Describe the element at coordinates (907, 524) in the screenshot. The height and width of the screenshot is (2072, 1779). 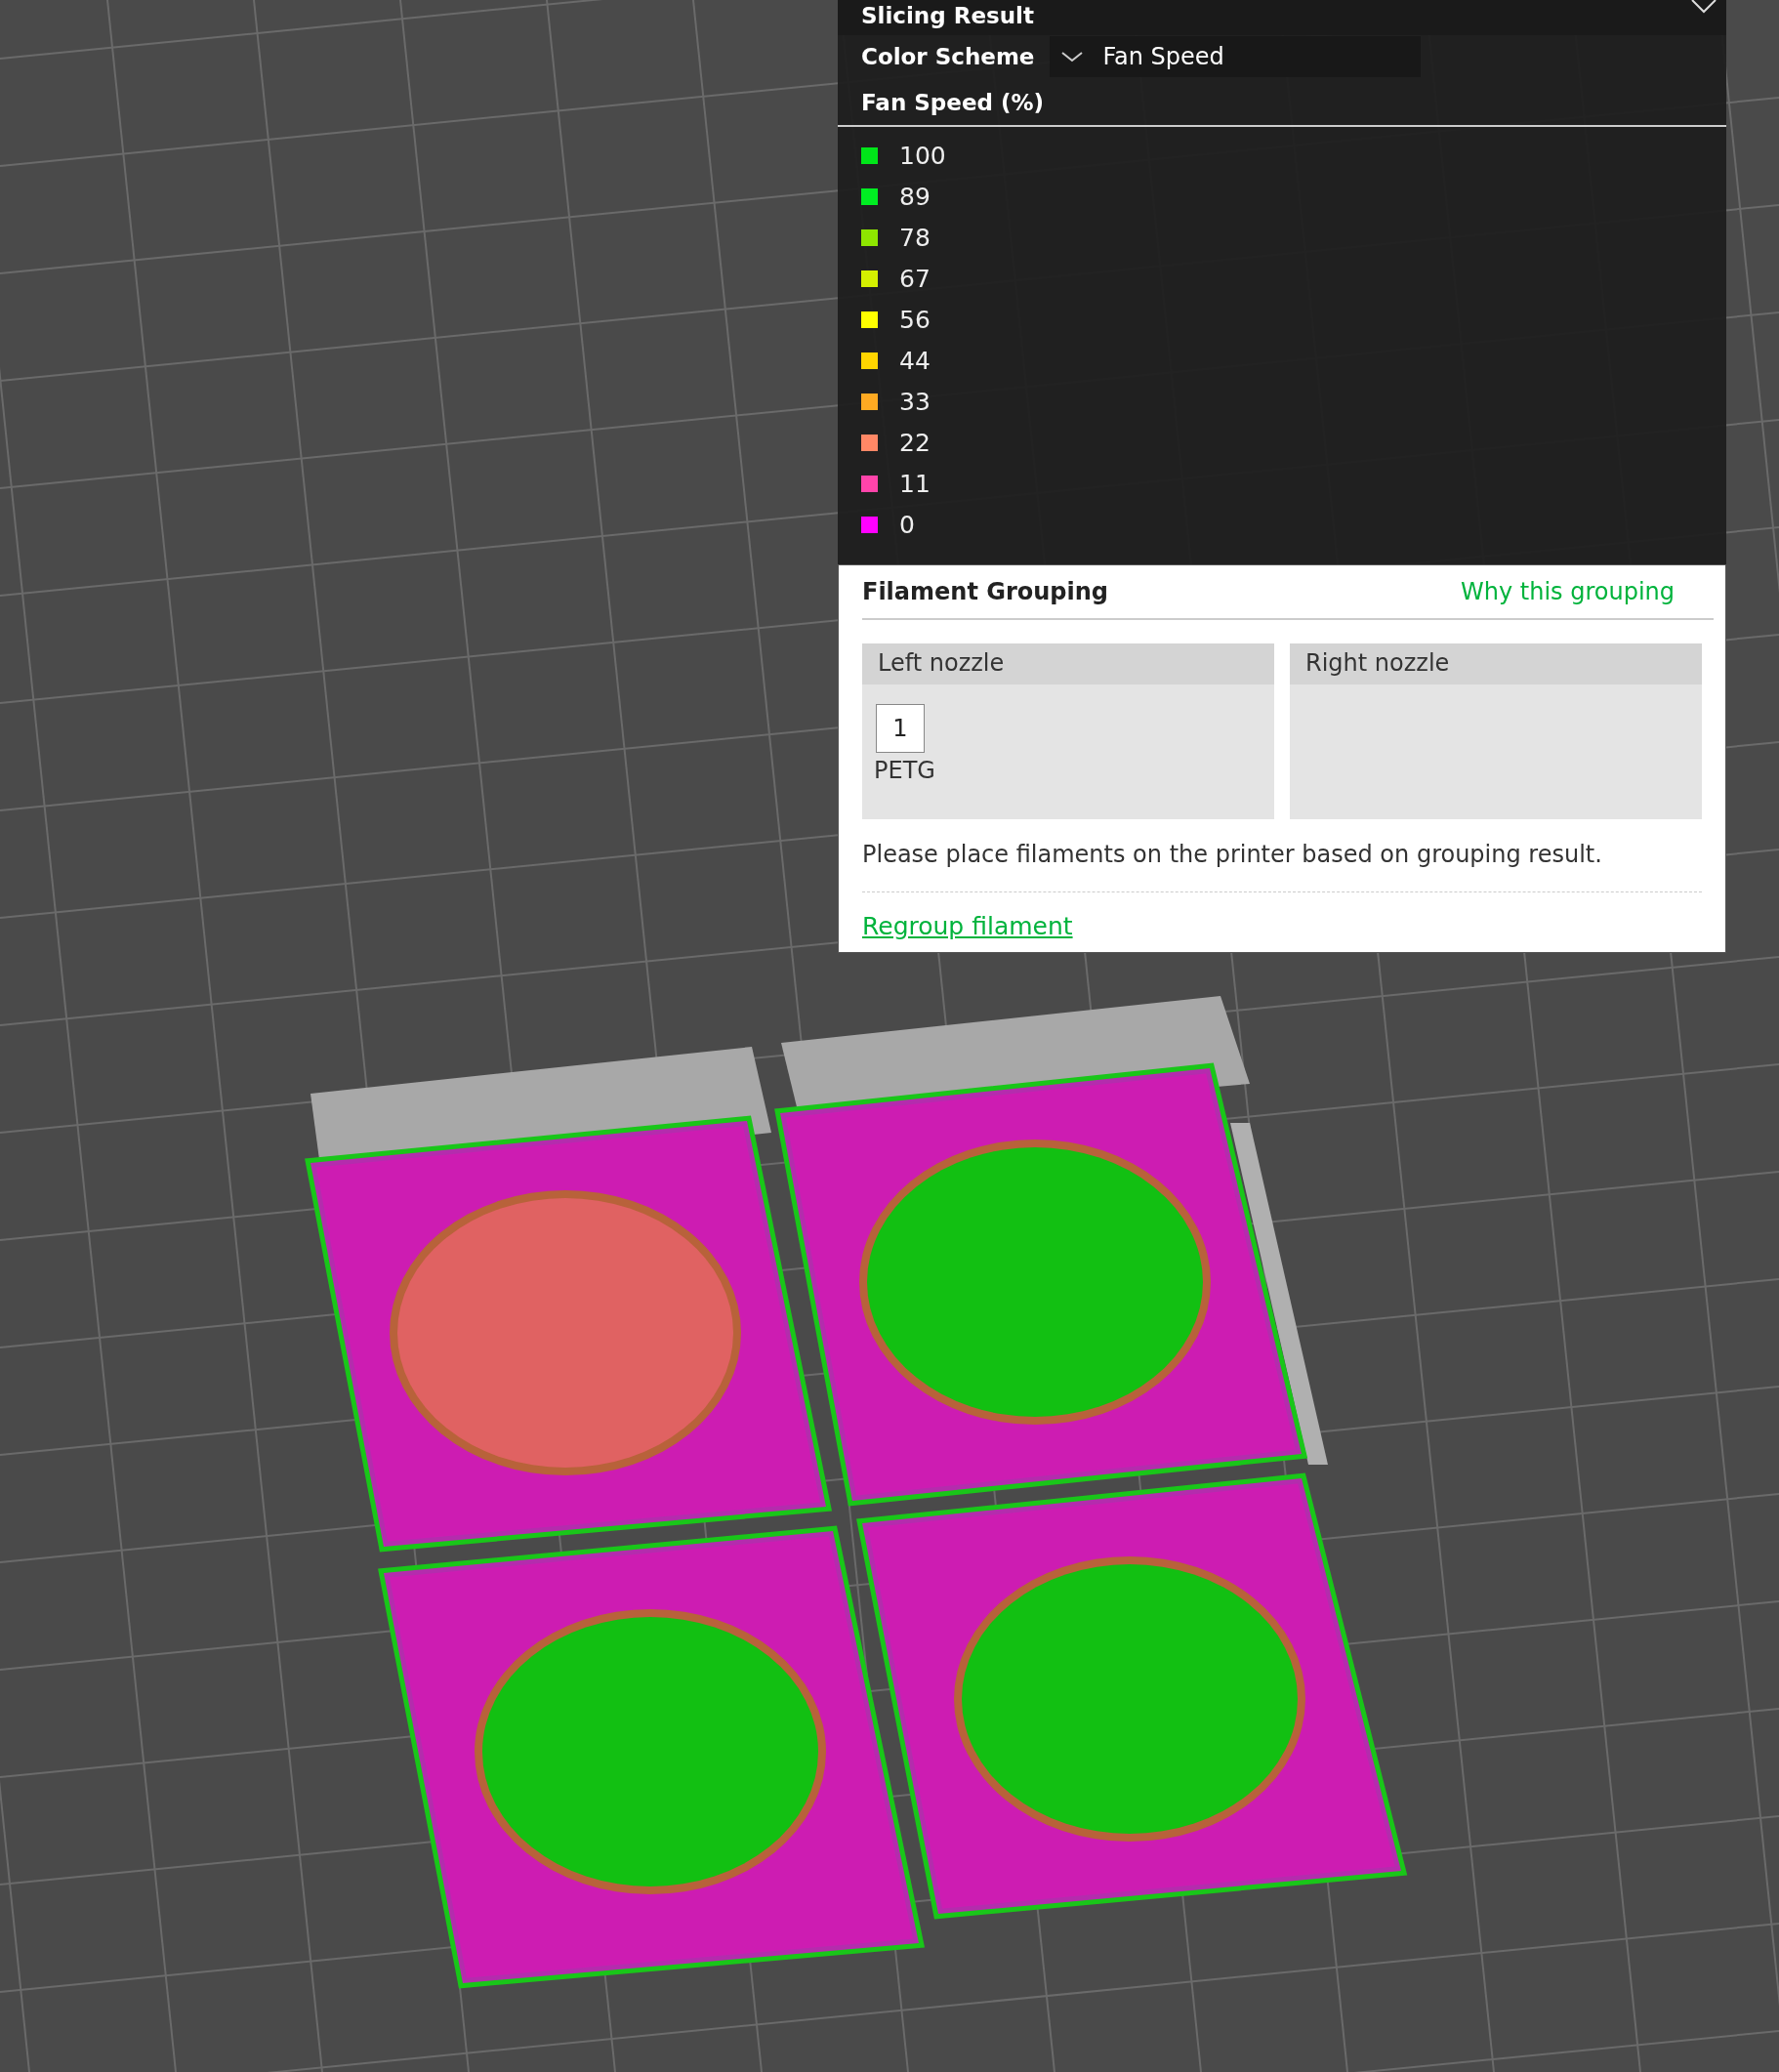
I see `legend-value: 0` at that location.